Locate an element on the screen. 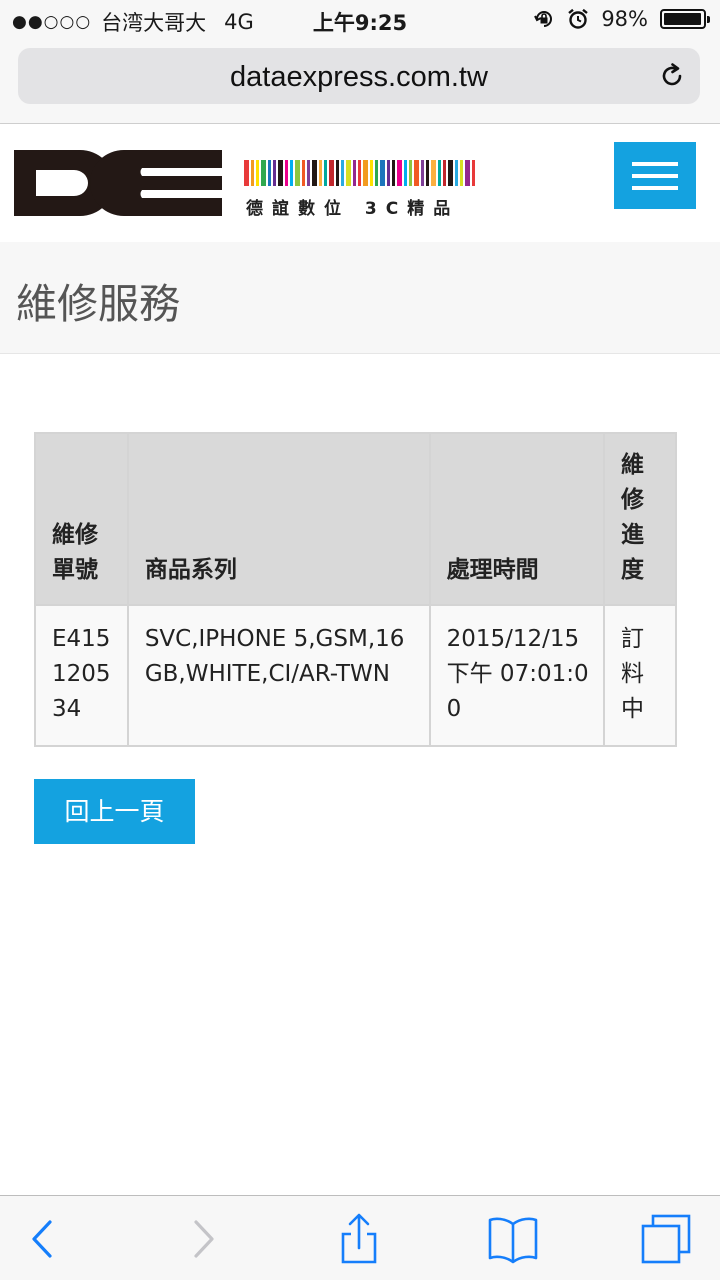 Image resolution: width=720 pixels, height=1280 pixels. site-header: 德誼數位 3C精品 is located at coordinates (360, 183).